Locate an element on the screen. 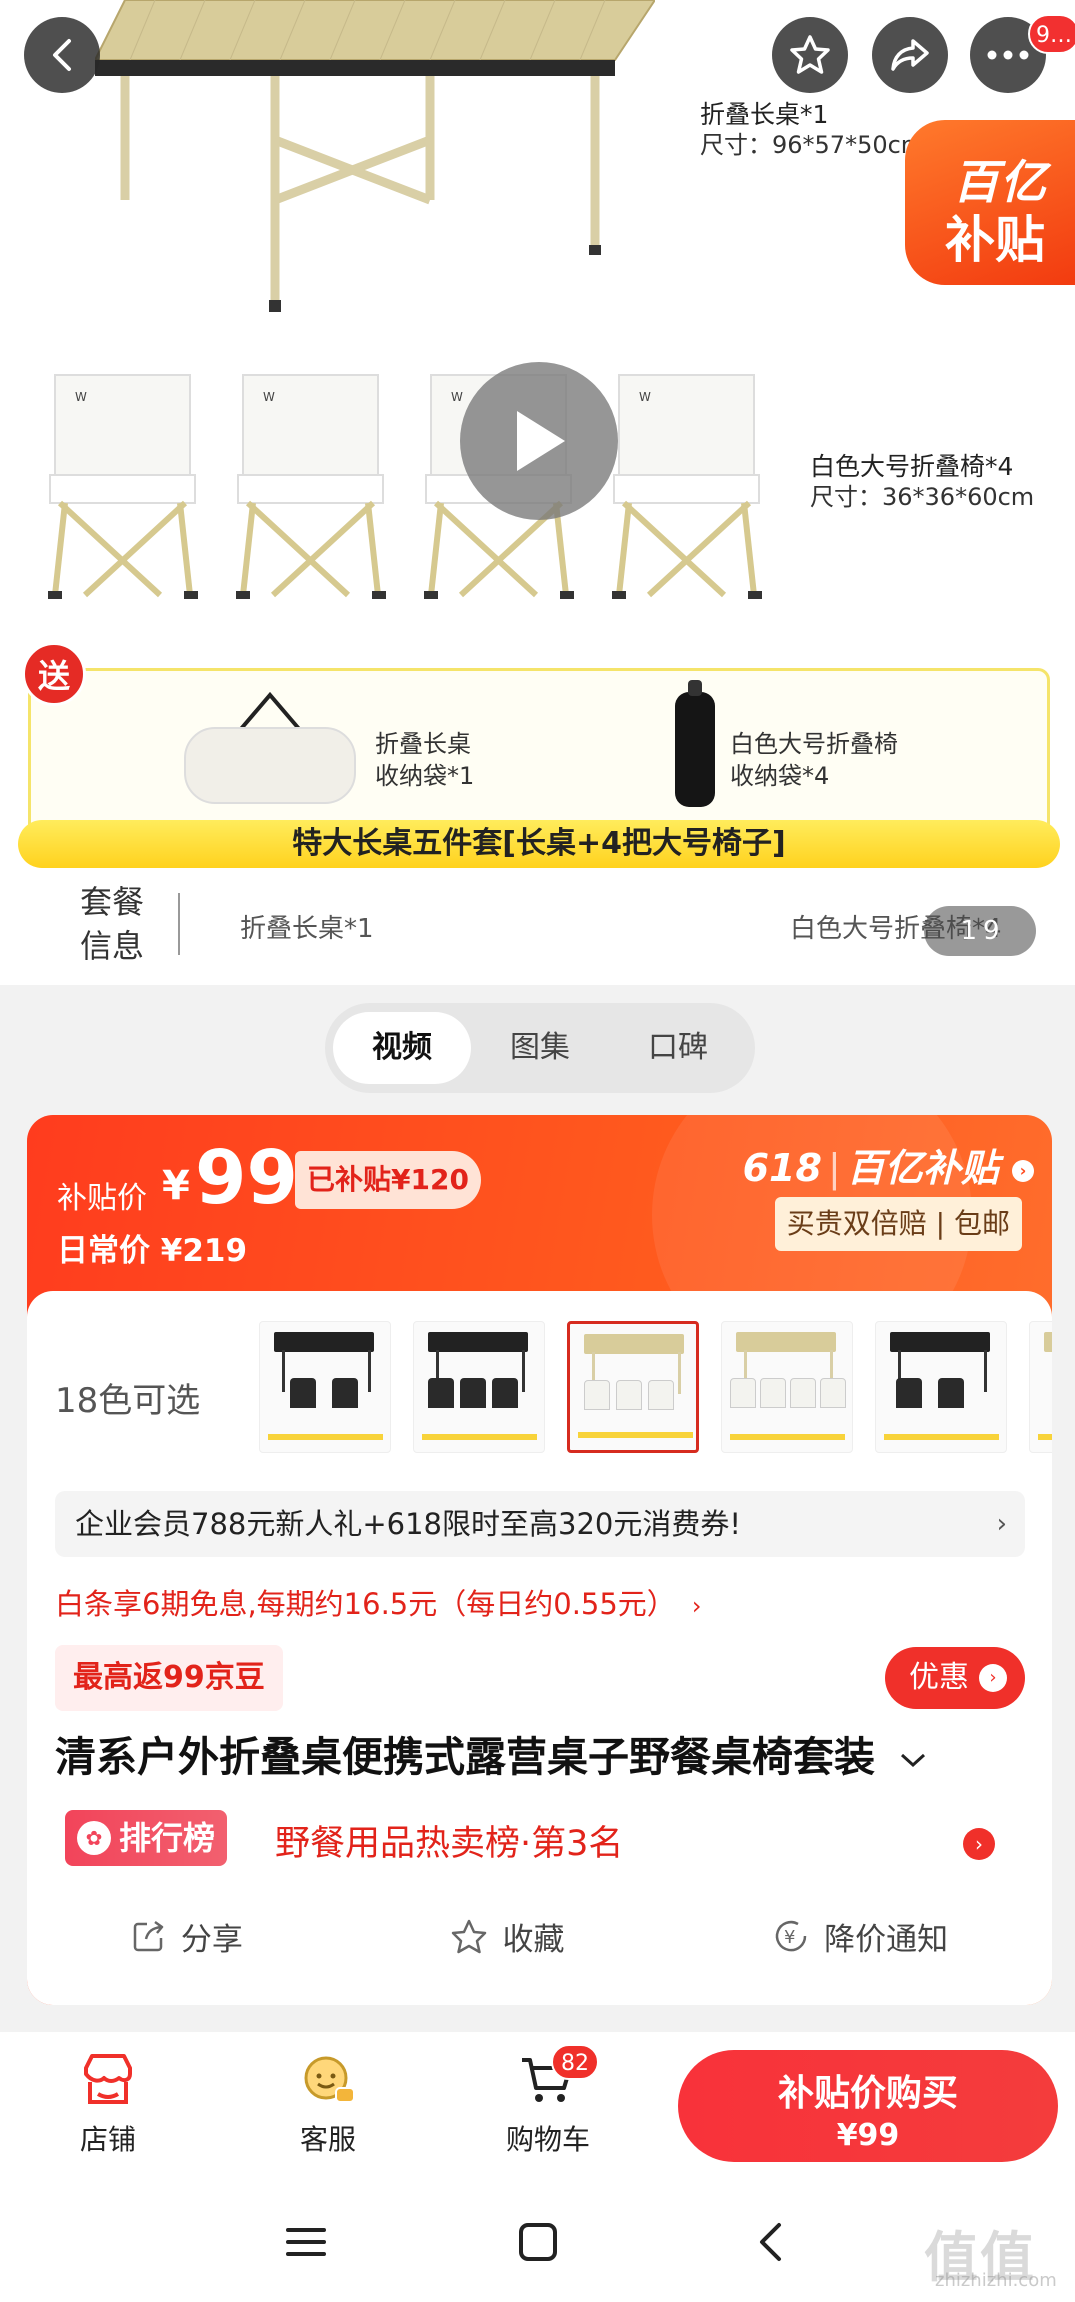 This screenshot has width=1075, height=2302. share-icon is located at coordinates (910, 55).